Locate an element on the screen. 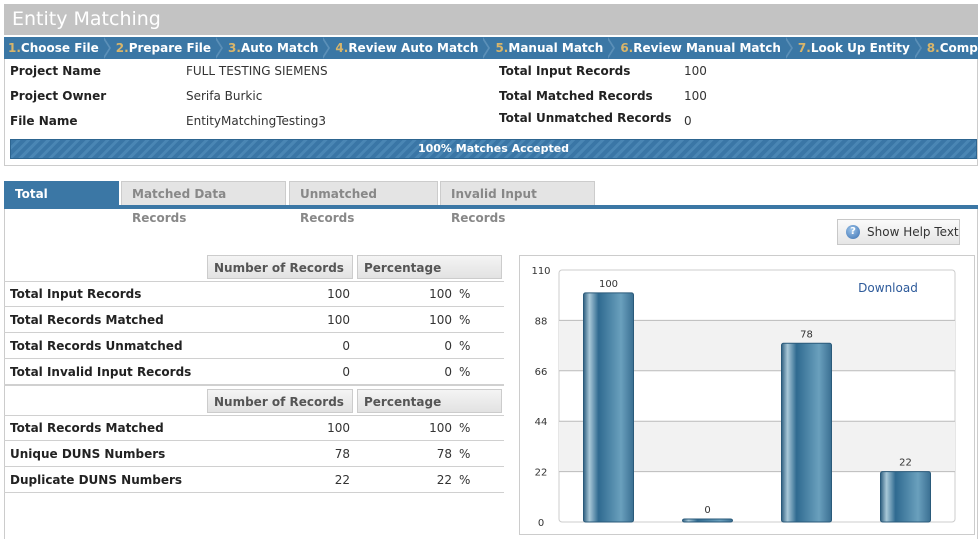  row-count: 78 is located at coordinates (342, 454).